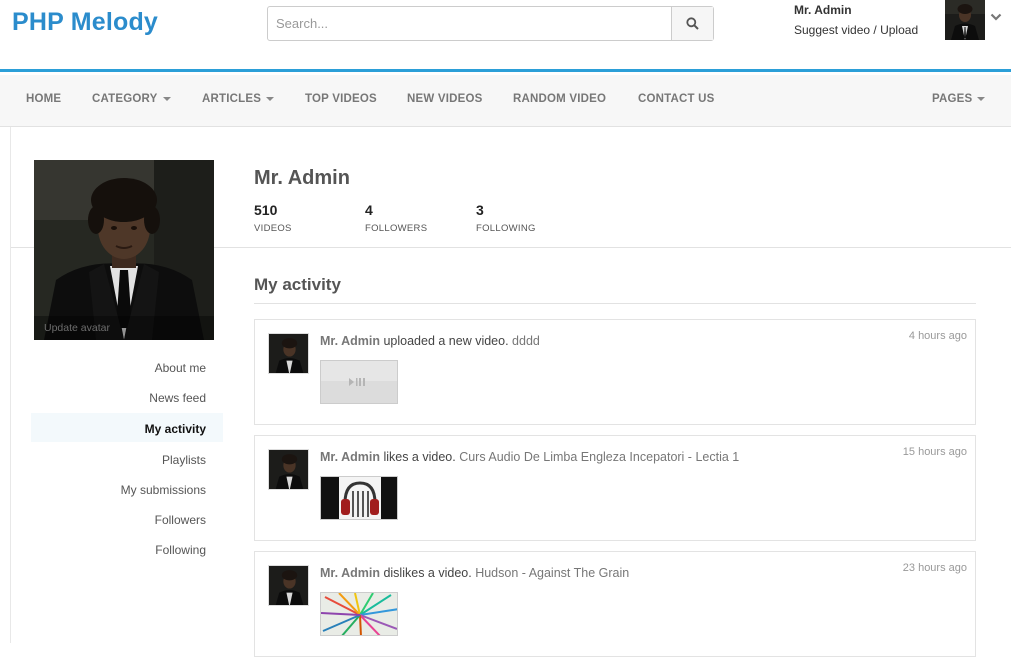 The height and width of the screenshot is (657, 1011). What do you see at coordinates (184, 460) in the screenshot?
I see `side-menu-playlists: Playlists` at bounding box center [184, 460].